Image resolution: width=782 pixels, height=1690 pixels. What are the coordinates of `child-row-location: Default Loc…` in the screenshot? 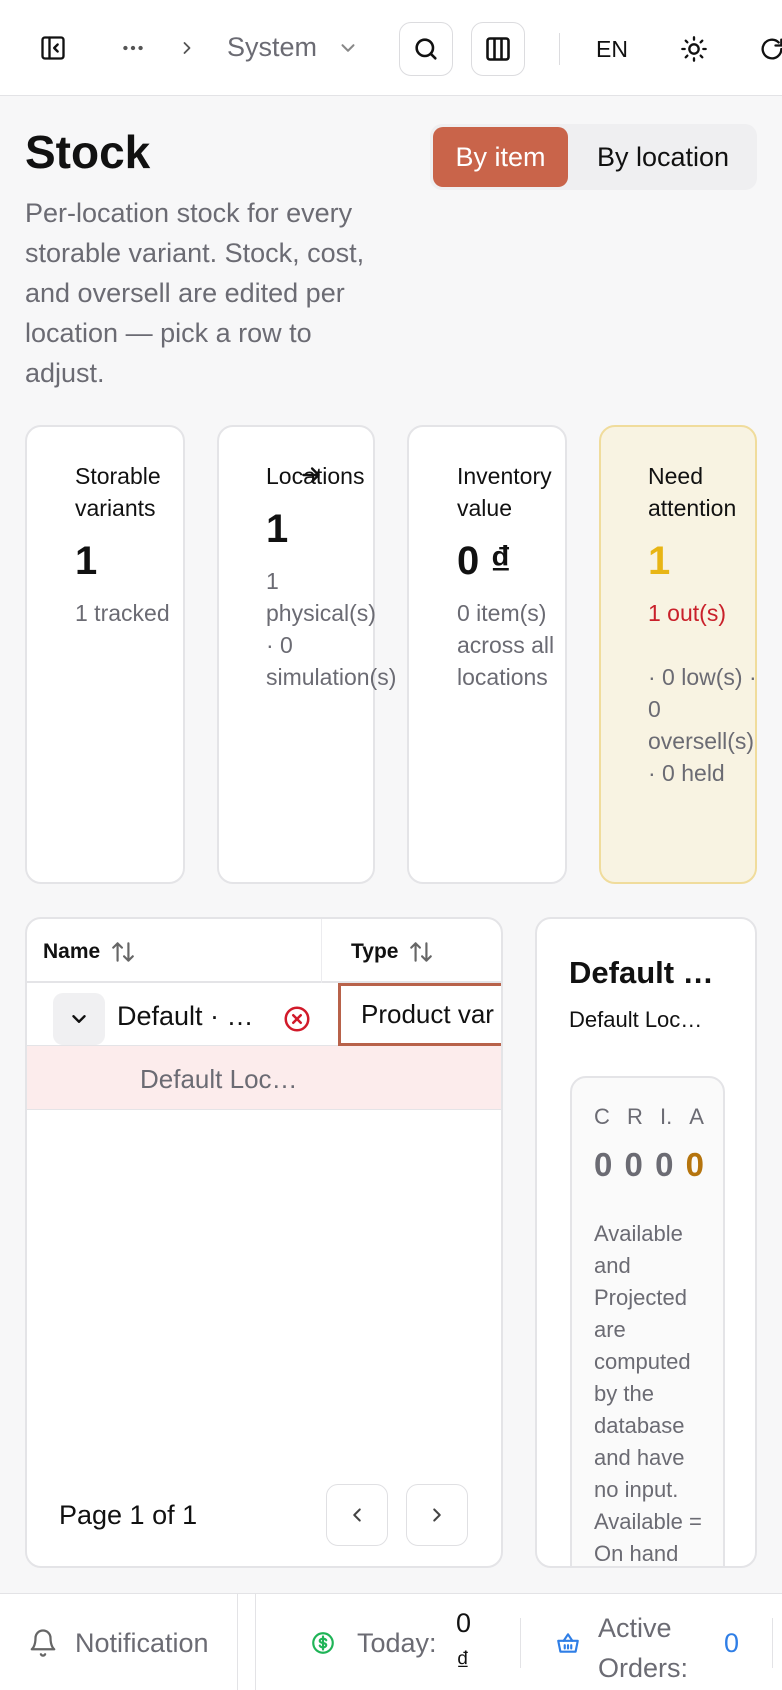 It's located at (219, 1079).